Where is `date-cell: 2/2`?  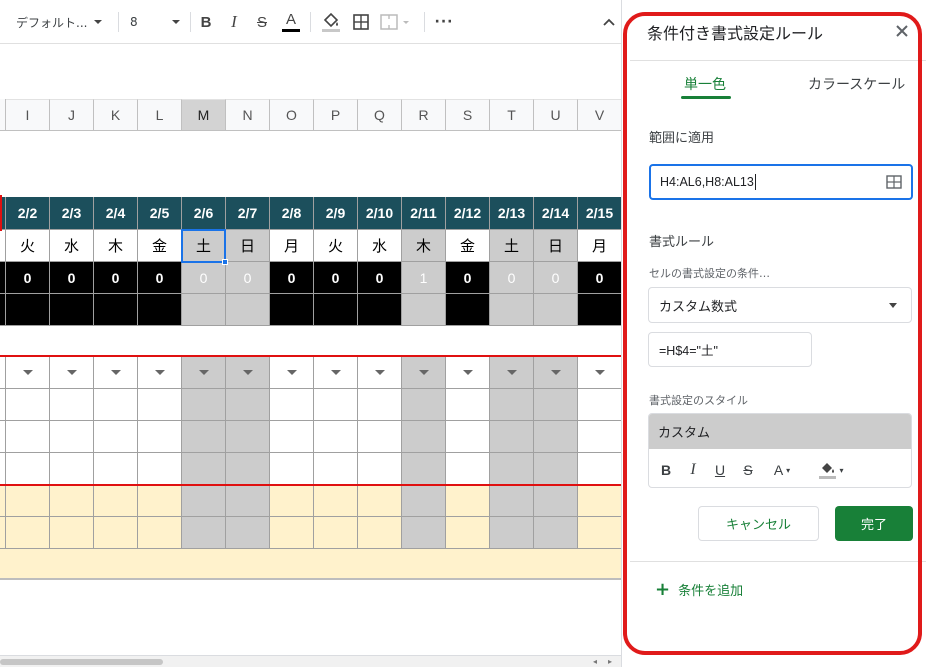 date-cell: 2/2 is located at coordinates (28, 213).